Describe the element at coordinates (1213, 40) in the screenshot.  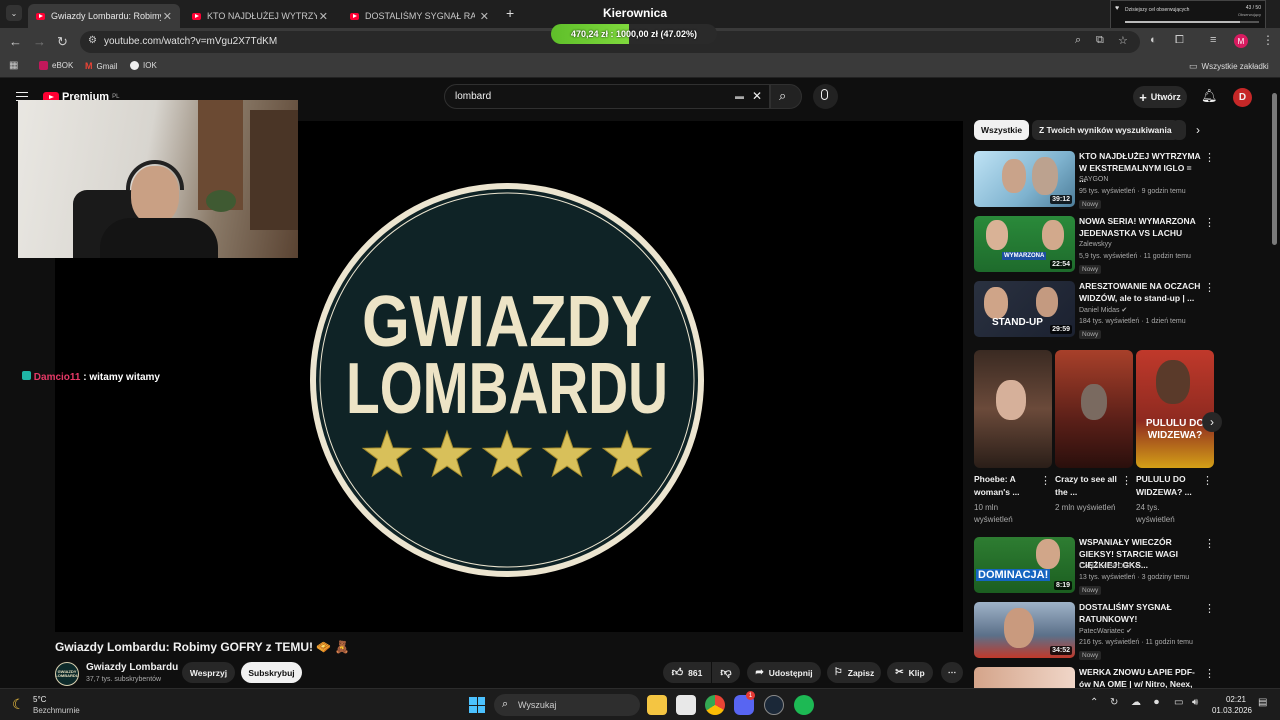
I see `media-icon: ≡` at that location.